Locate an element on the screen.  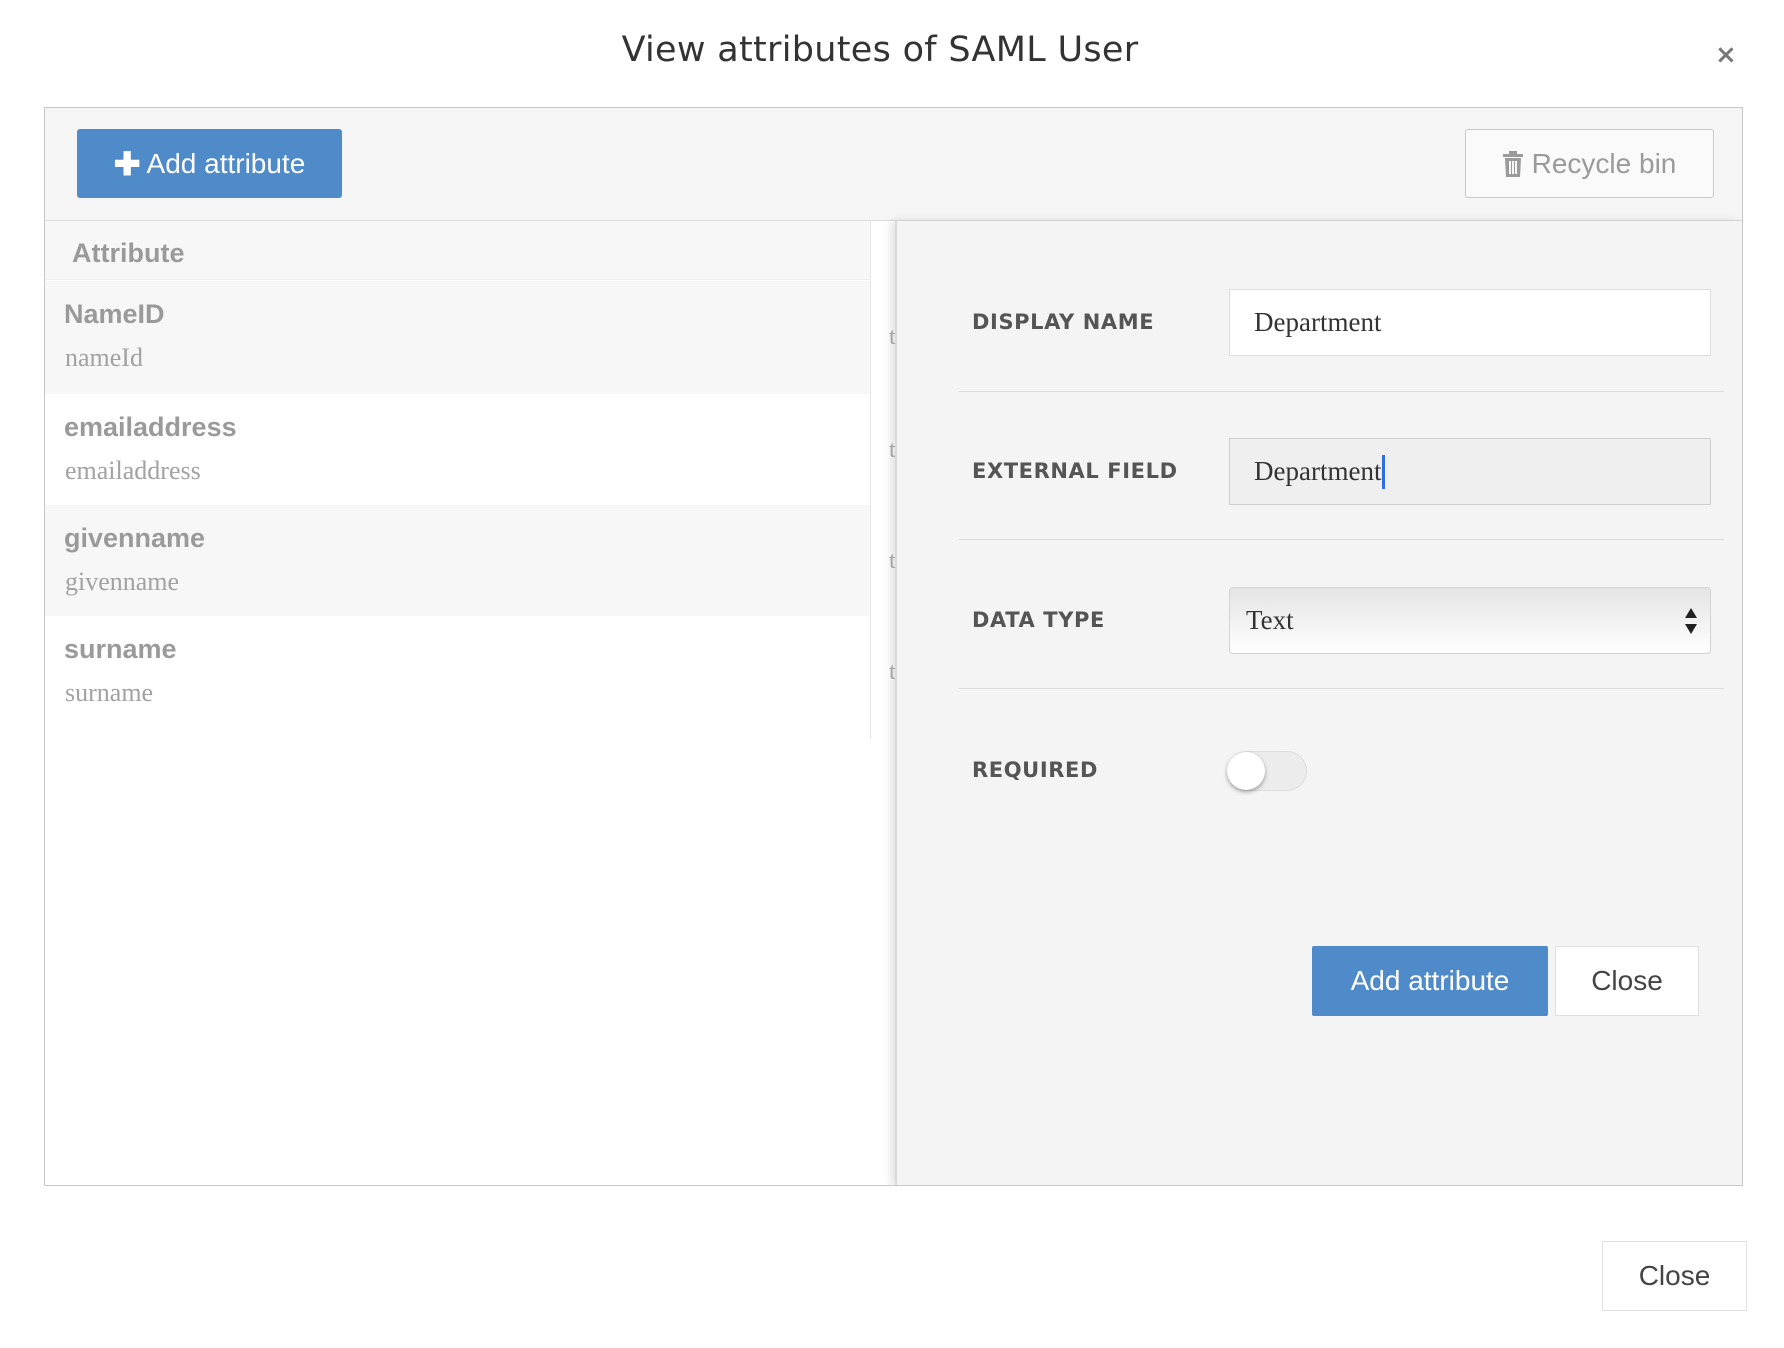
trash-icon is located at coordinates (1512, 163).